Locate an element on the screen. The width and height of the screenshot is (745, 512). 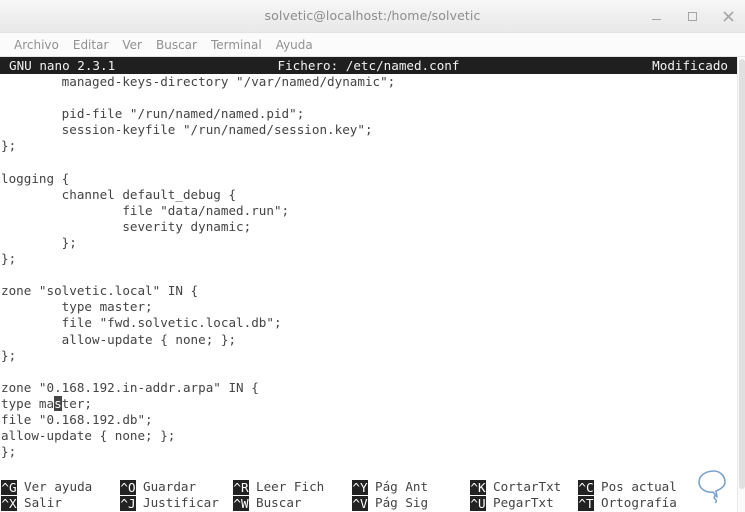
shortcut-label: Buscar is located at coordinates (279, 502).